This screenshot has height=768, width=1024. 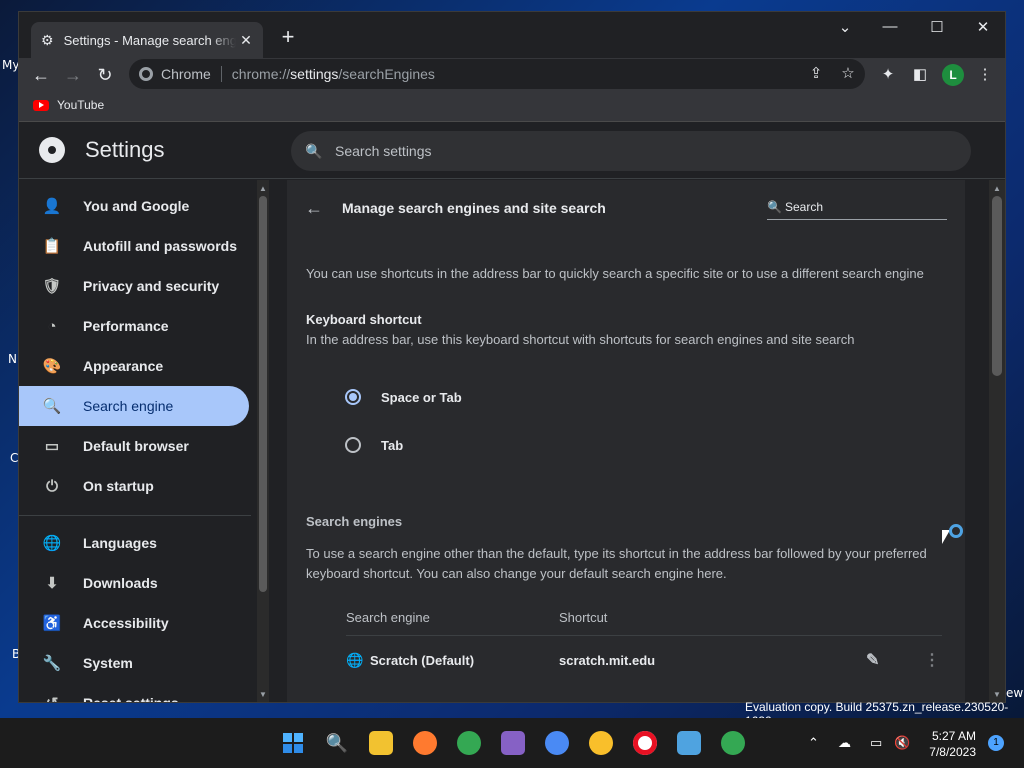 What do you see at coordinates (985, 74) in the screenshot?
I see `menu-icon: ⋮` at bounding box center [985, 74].